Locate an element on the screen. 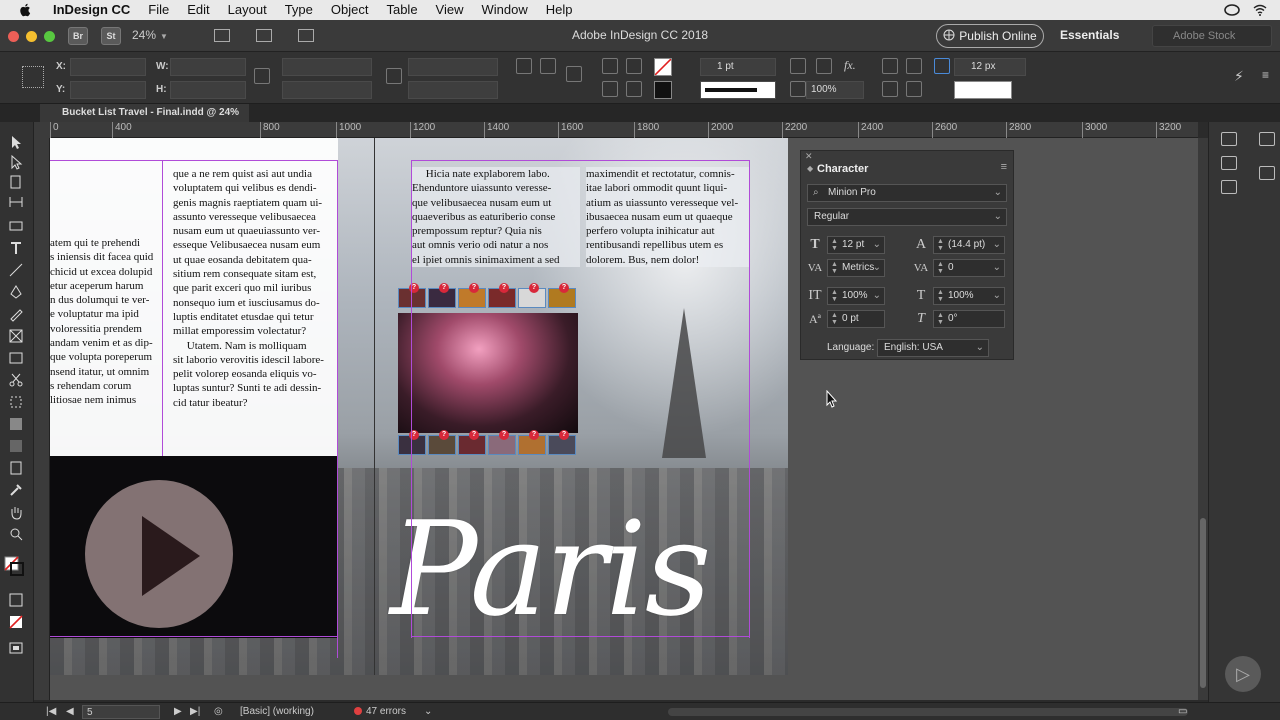 This screenshot has height=720, width=1280. opacity-icon is located at coordinates (798, 89).